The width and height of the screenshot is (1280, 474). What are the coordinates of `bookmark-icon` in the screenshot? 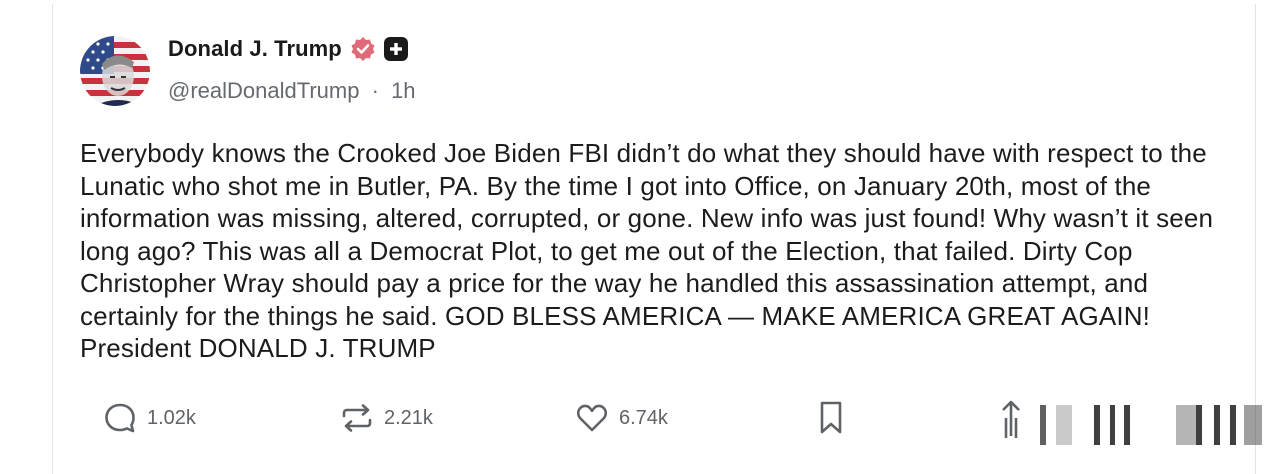 It's located at (831, 417).